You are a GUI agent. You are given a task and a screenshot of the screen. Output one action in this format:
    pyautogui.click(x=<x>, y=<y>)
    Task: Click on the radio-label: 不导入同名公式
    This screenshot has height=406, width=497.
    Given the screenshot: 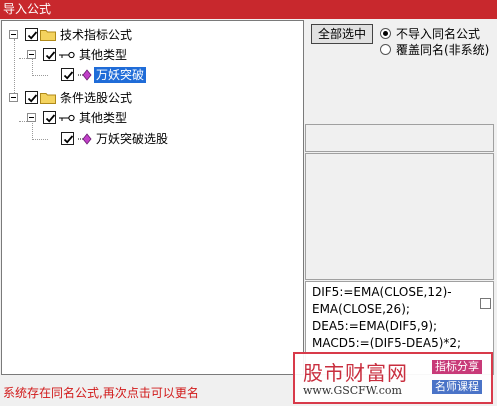 What is the action you would take?
    pyautogui.click(x=438, y=34)
    